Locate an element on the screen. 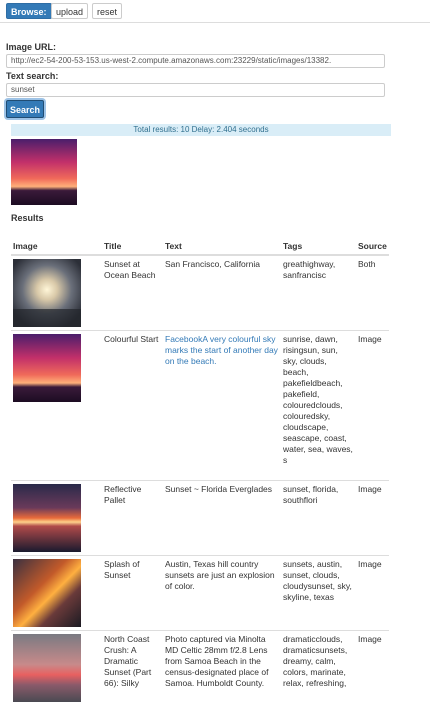 The width and height of the screenshot is (430, 705). result-title: Reflective Pallet is located at coordinates (132, 518).